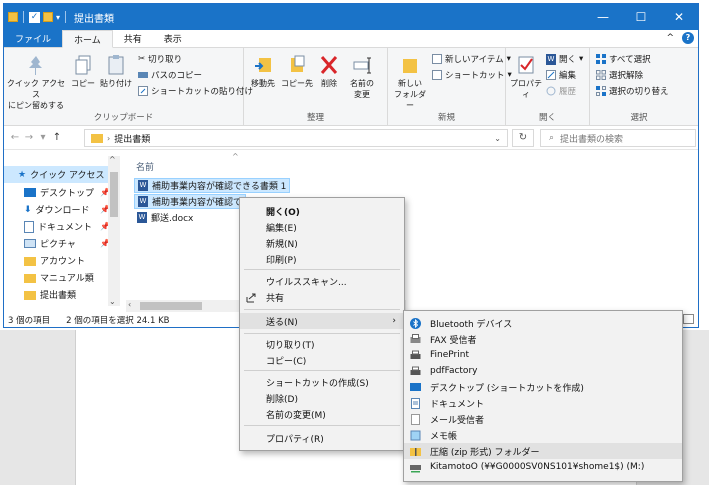 This screenshot has height=485, width=709. I want to click on menu-item-edit: 編集(E), so click(322, 227).